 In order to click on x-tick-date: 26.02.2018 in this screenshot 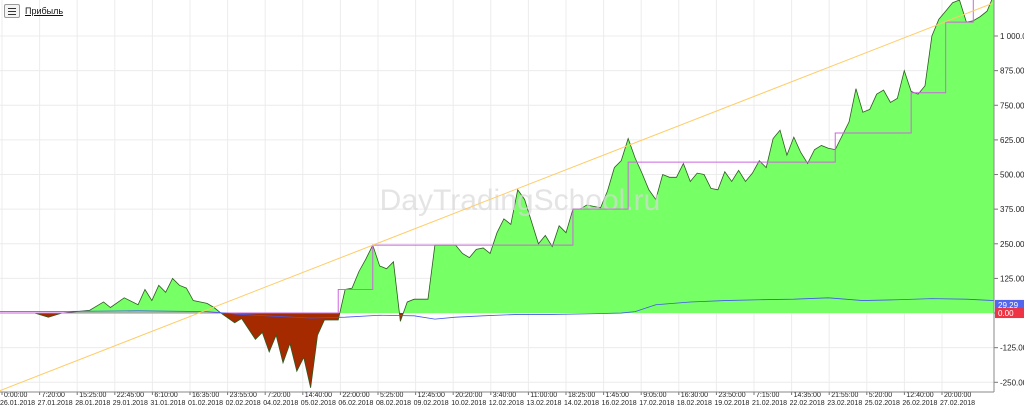, I will do `click(919, 403)`.